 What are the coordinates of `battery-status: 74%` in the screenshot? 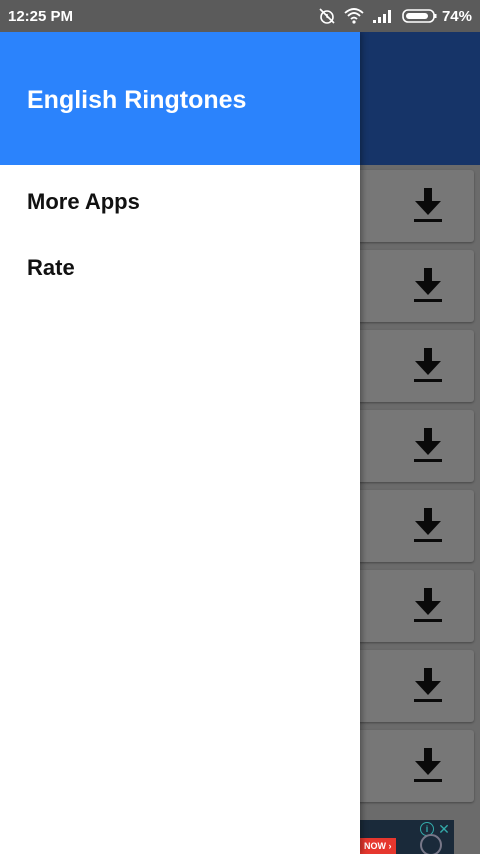 It's located at (437, 16).